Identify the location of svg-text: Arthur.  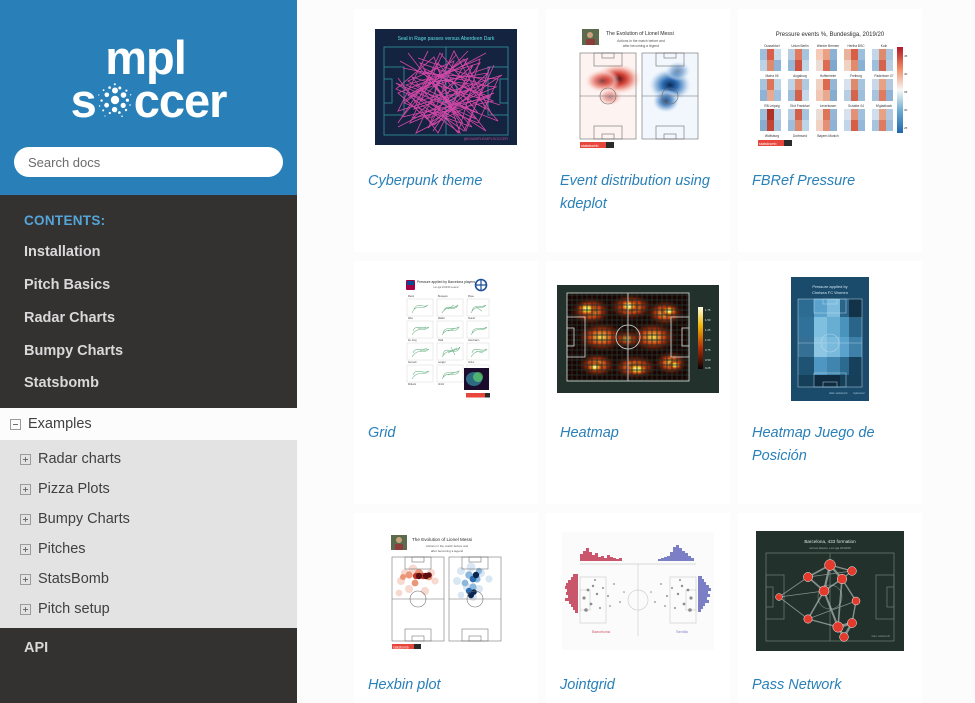
(471, 362).